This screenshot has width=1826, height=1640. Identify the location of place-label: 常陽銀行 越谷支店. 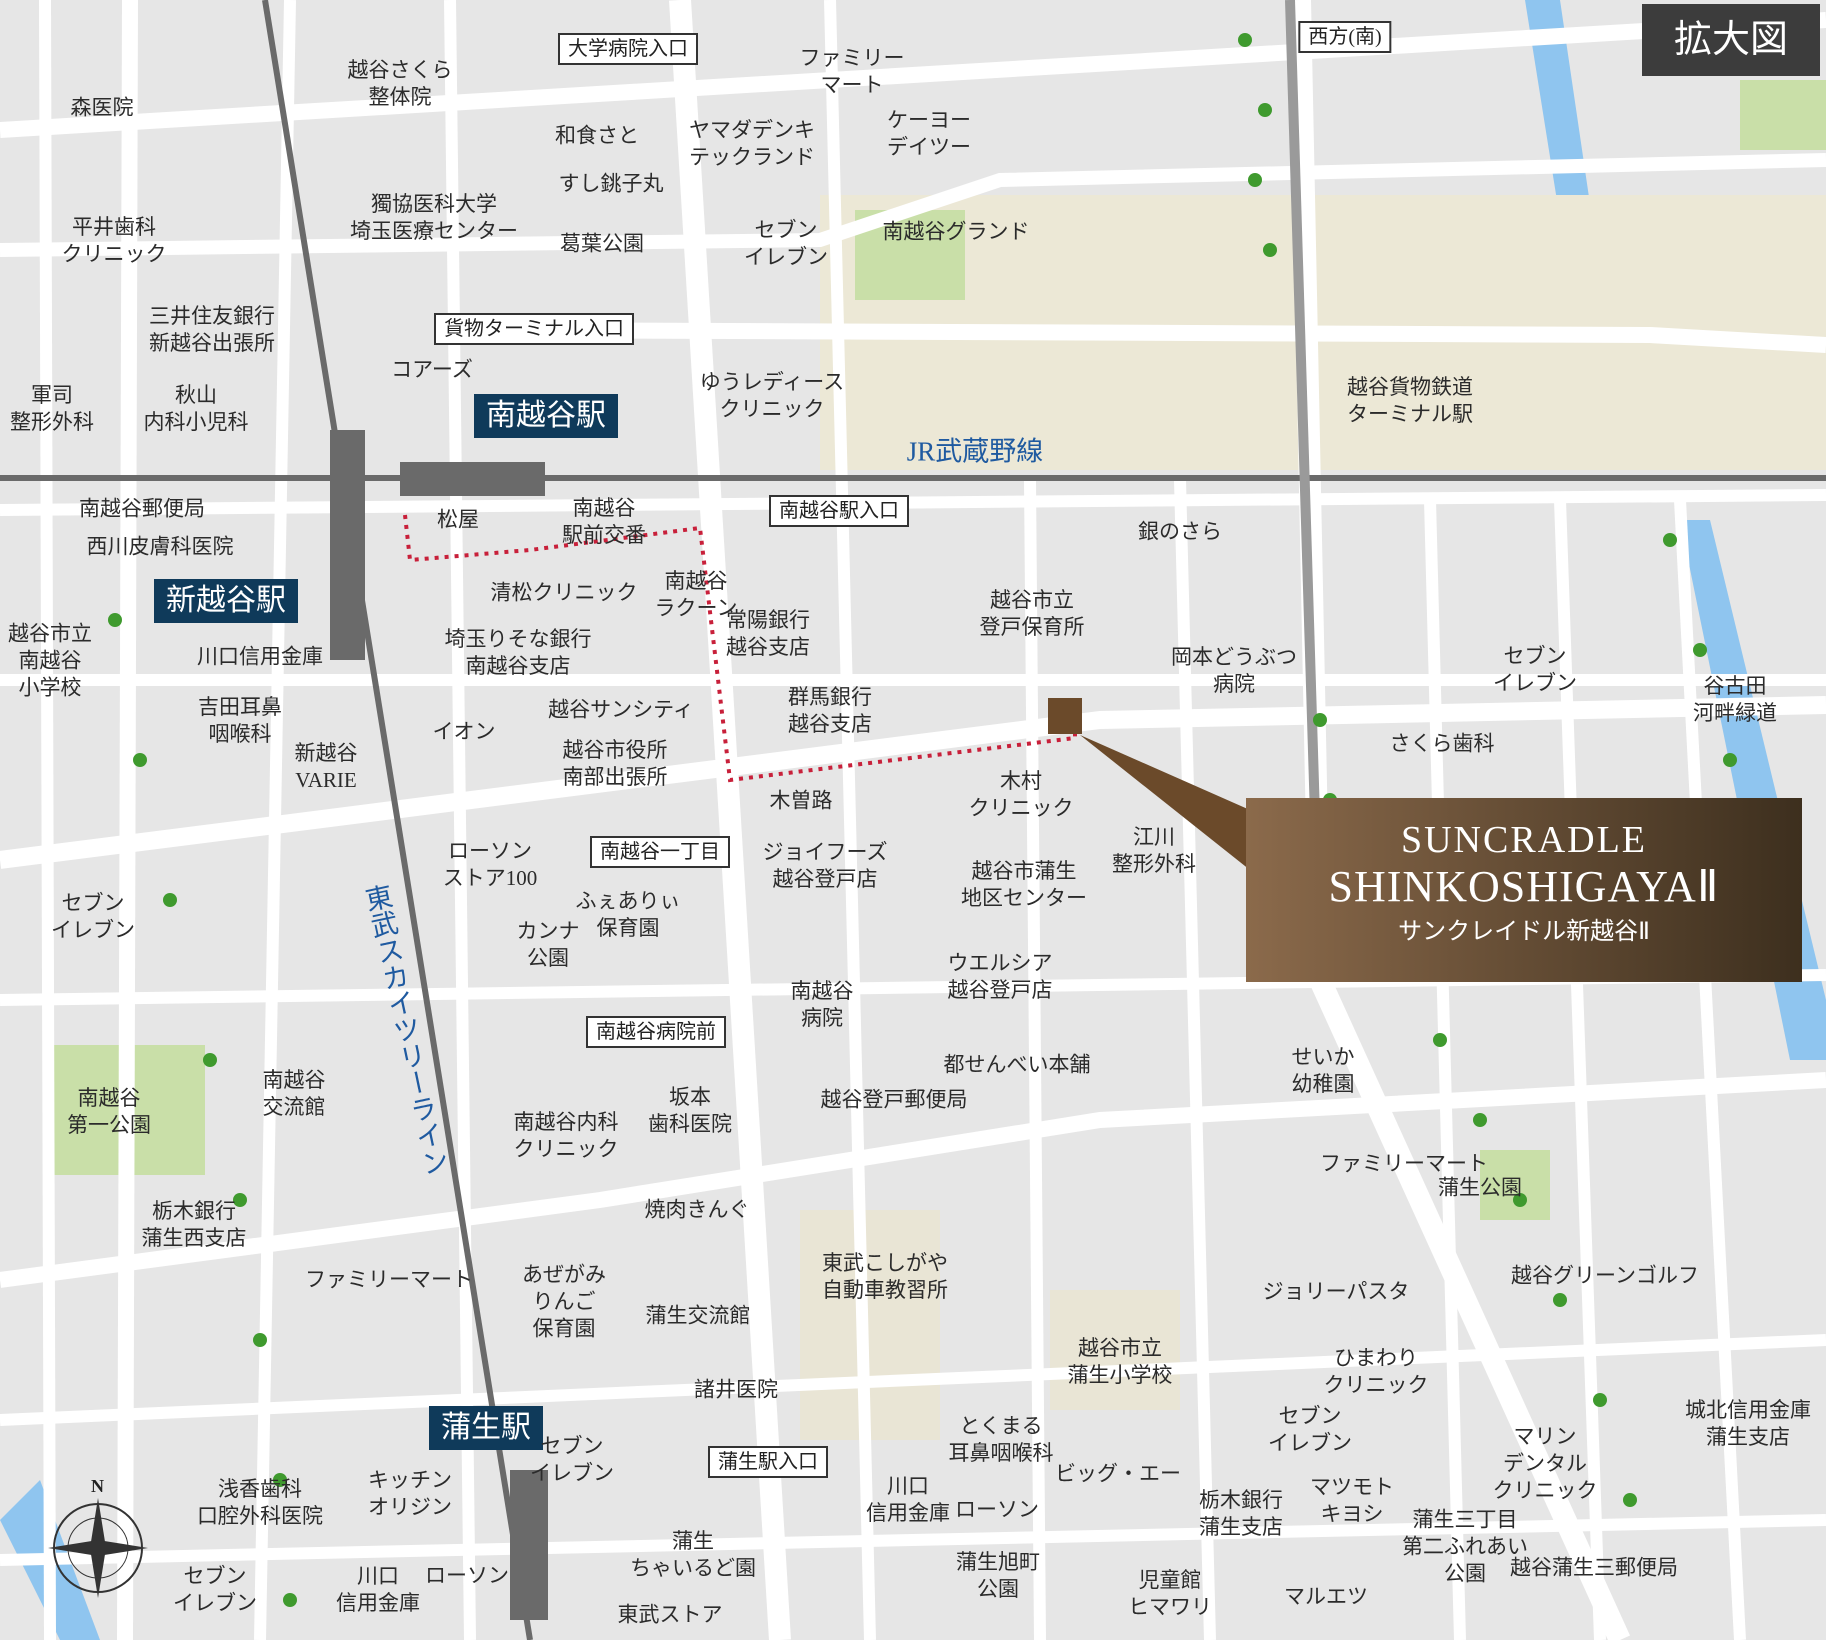
(768, 633).